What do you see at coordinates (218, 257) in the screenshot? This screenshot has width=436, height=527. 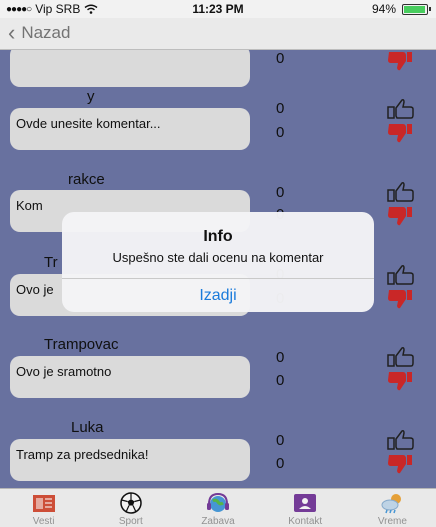 I see `alert-message: Uspešno ste dali ocenu na komentar` at bounding box center [218, 257].